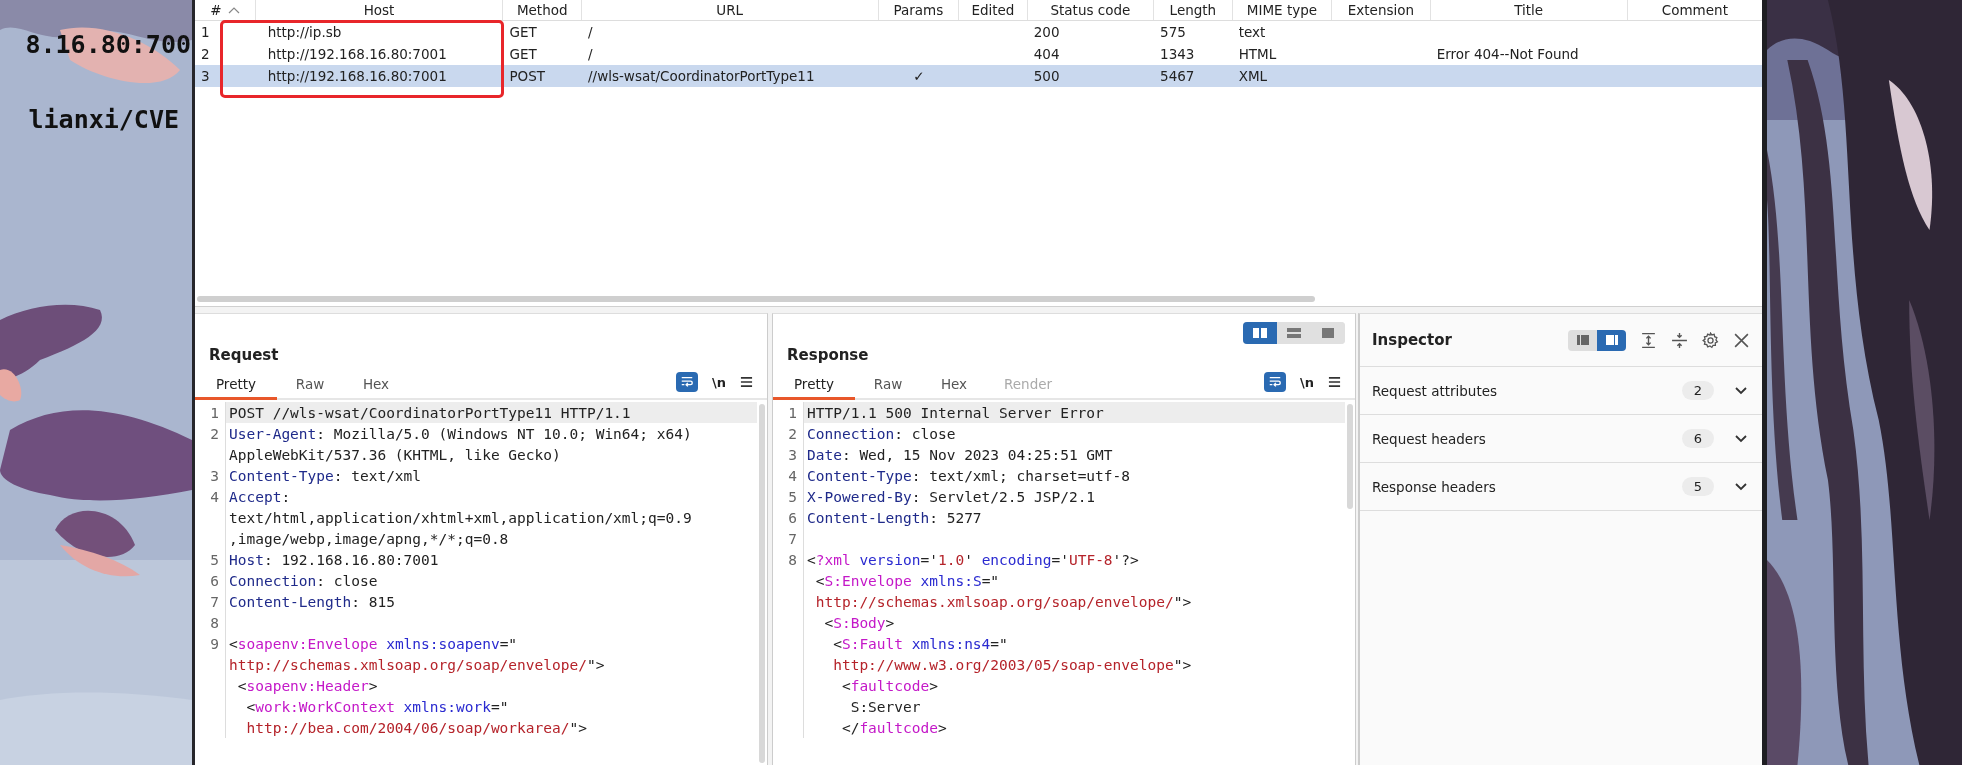  Describe the element at coordinates (108, 44) in the screenshot. I see `terminal-text: 8.16.80:700` at that location.